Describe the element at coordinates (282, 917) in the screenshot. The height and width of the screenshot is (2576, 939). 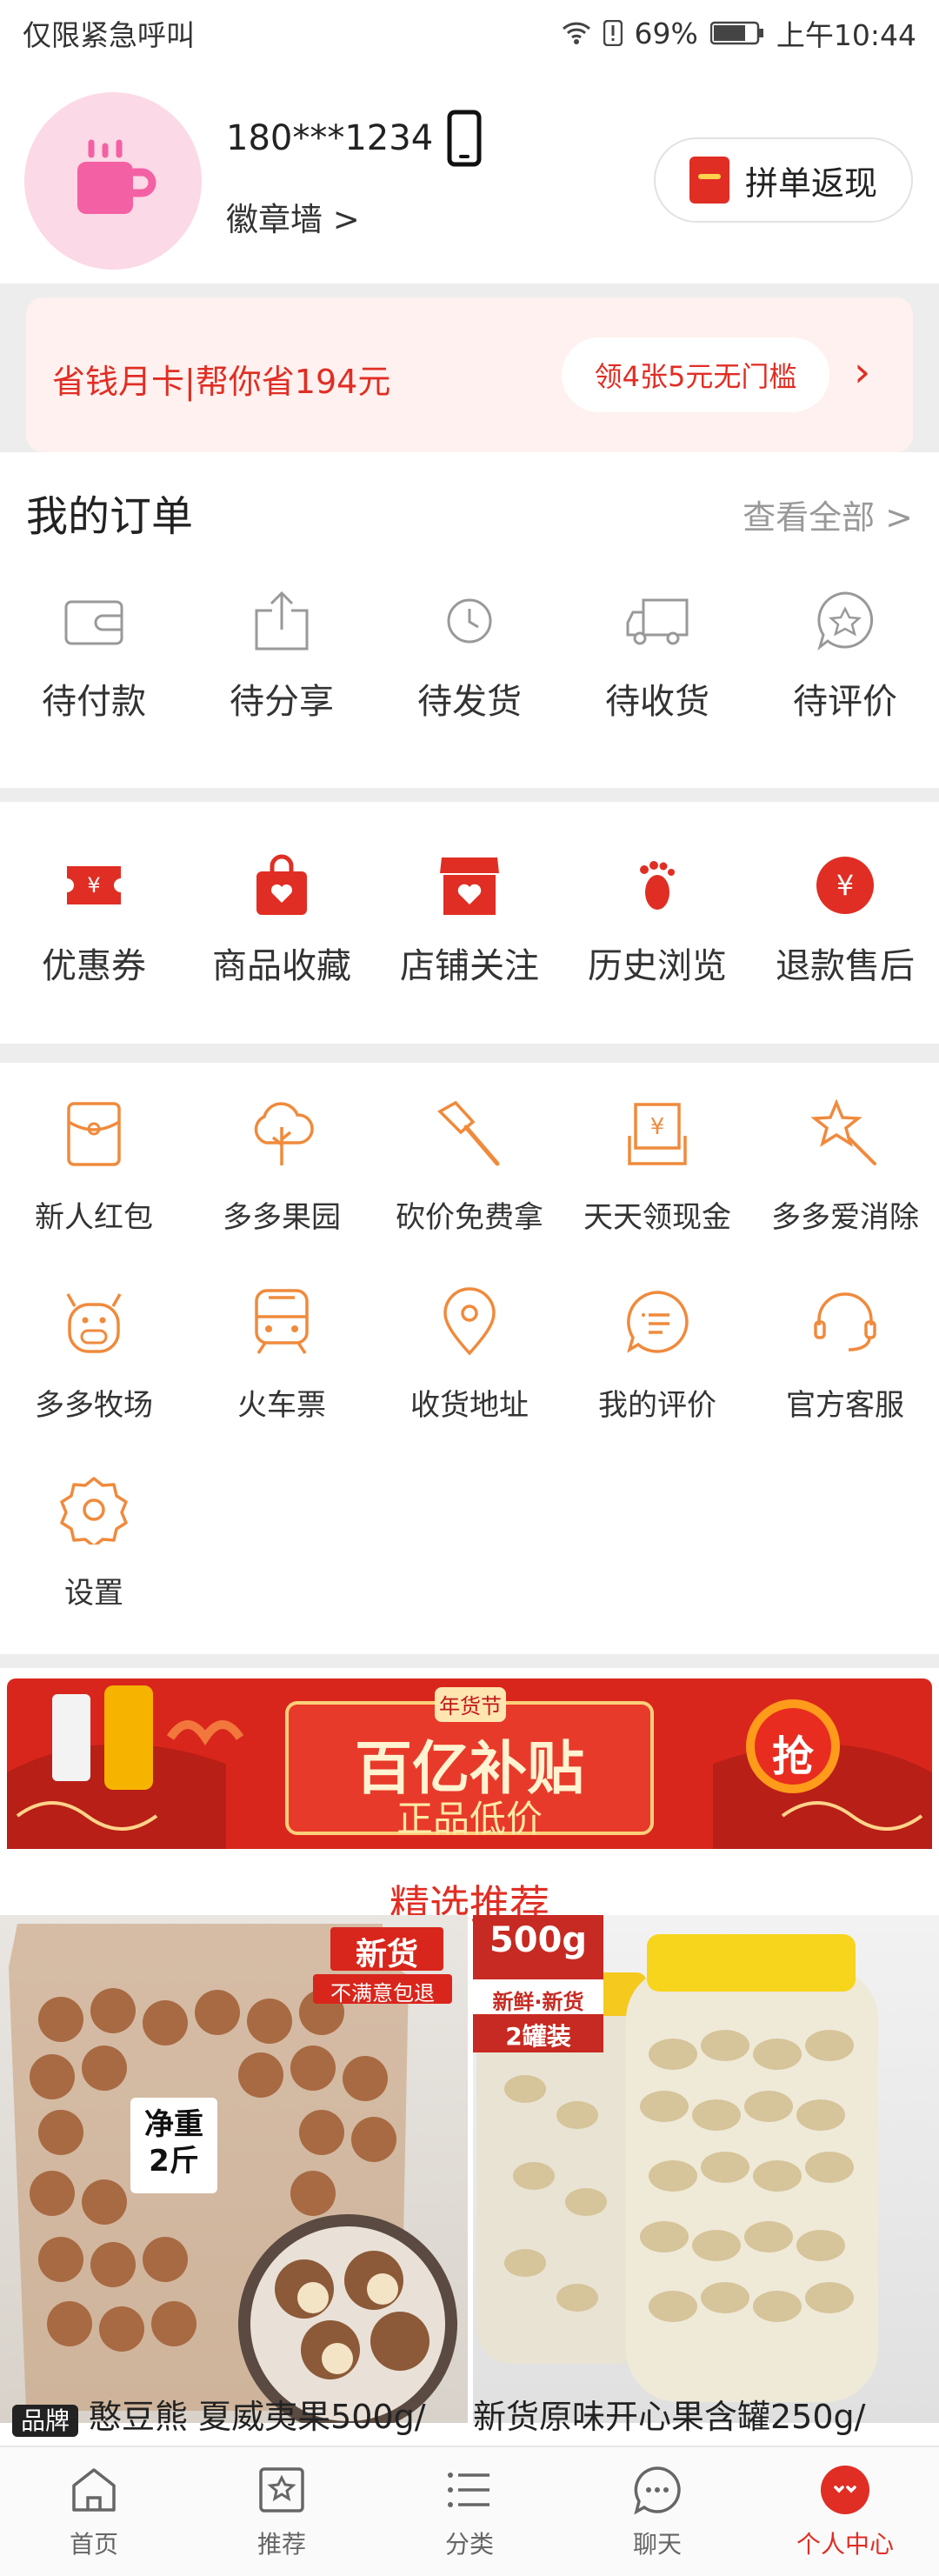
I see `product-favorites-entry: 商品收藏` at that location.